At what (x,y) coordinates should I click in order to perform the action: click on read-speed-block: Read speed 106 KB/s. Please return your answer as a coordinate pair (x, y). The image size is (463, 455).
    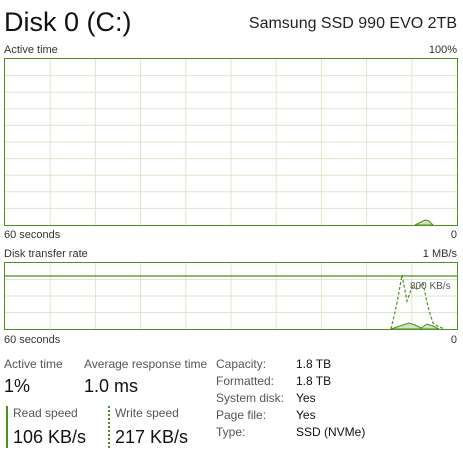
    Looking at the image, I should click on (46, 427).